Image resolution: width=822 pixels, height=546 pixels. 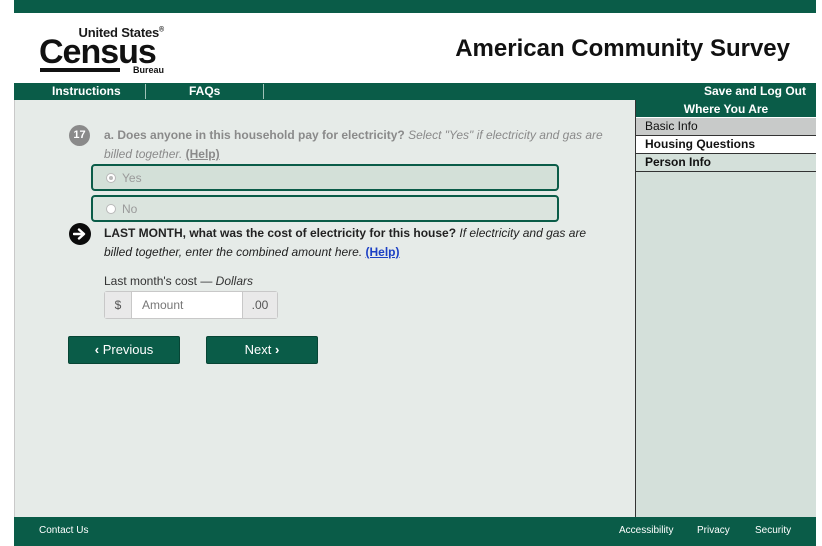 I want to click on radio-yes, so click(x=111, y=178).